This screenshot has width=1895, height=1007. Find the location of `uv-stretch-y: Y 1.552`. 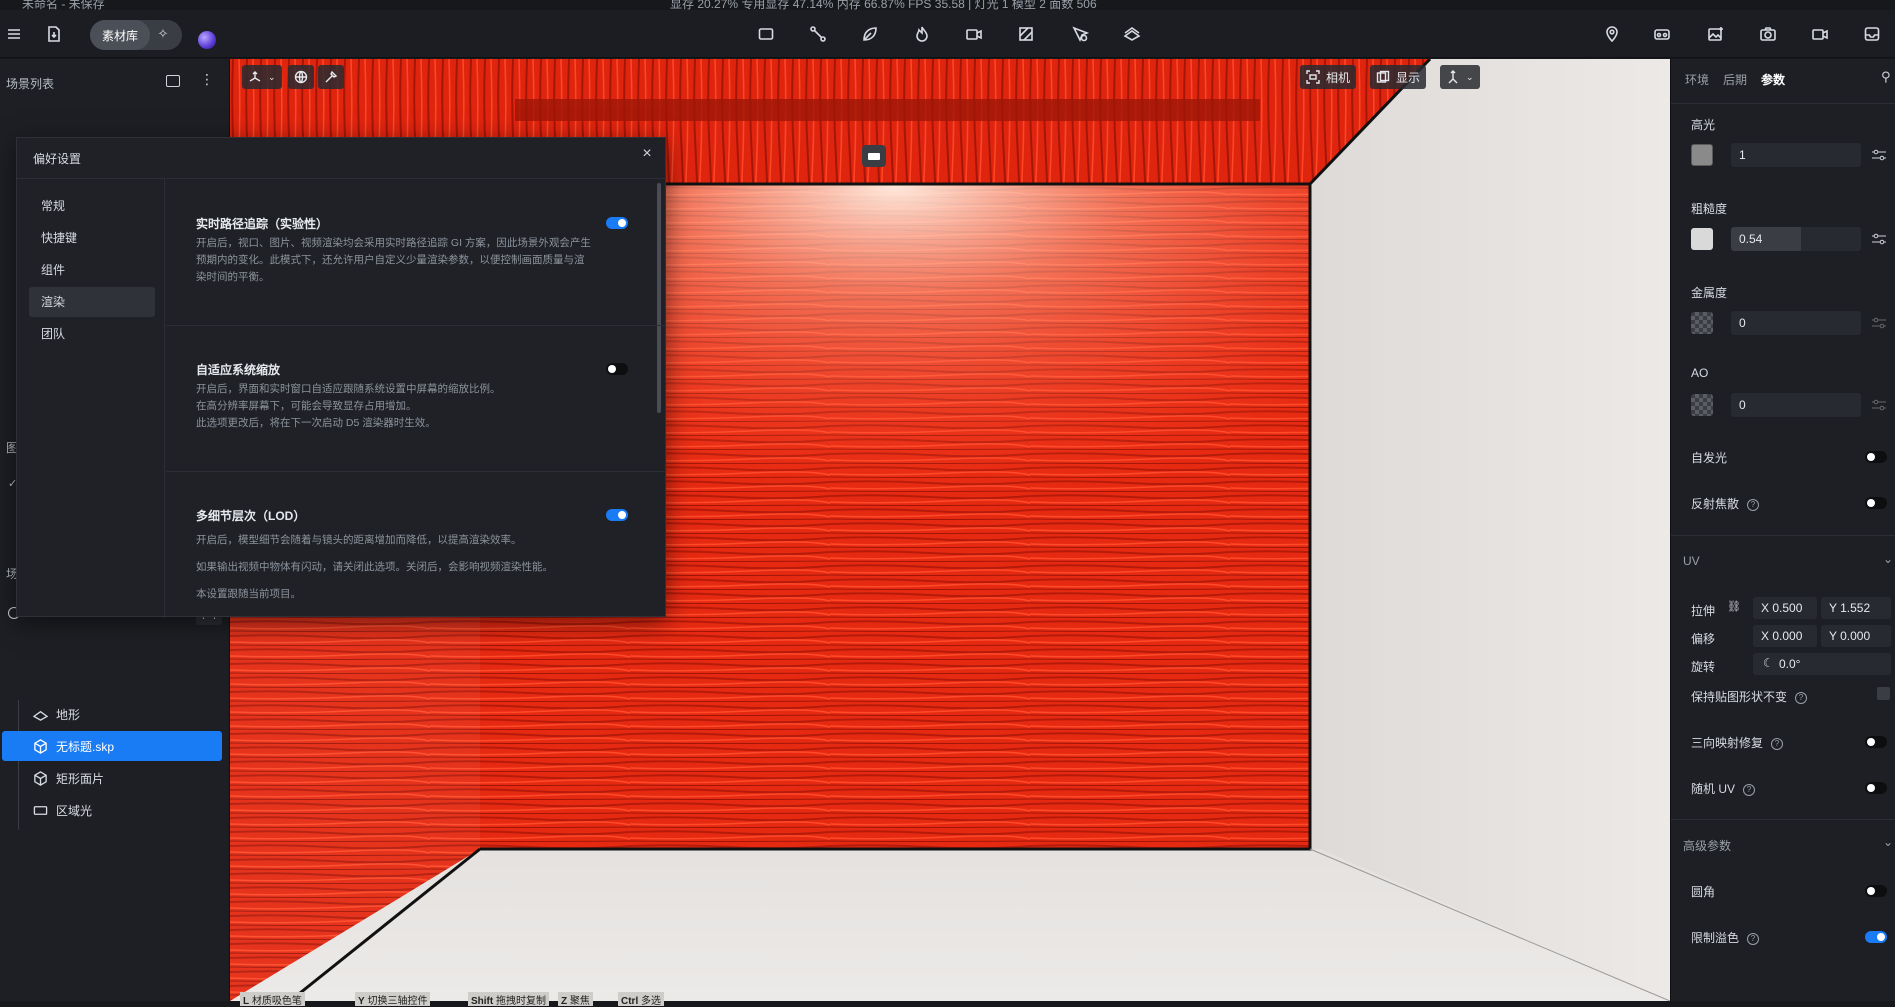

uv-stretch-y: Y 1.552 is located at coordinates (1856, 608).